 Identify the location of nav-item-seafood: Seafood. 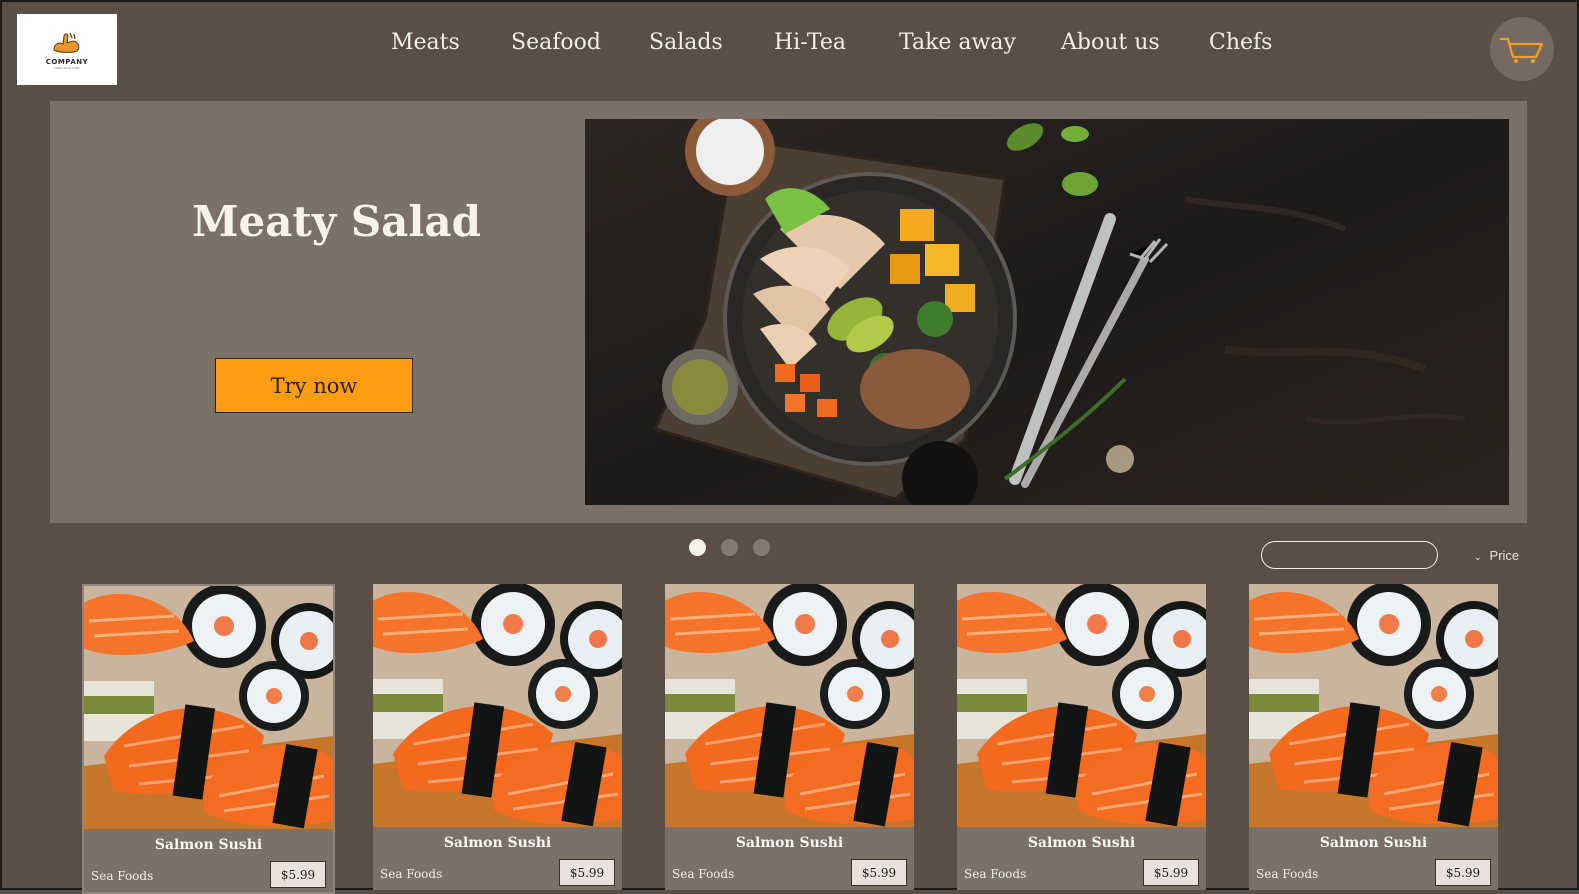
(556, 42).